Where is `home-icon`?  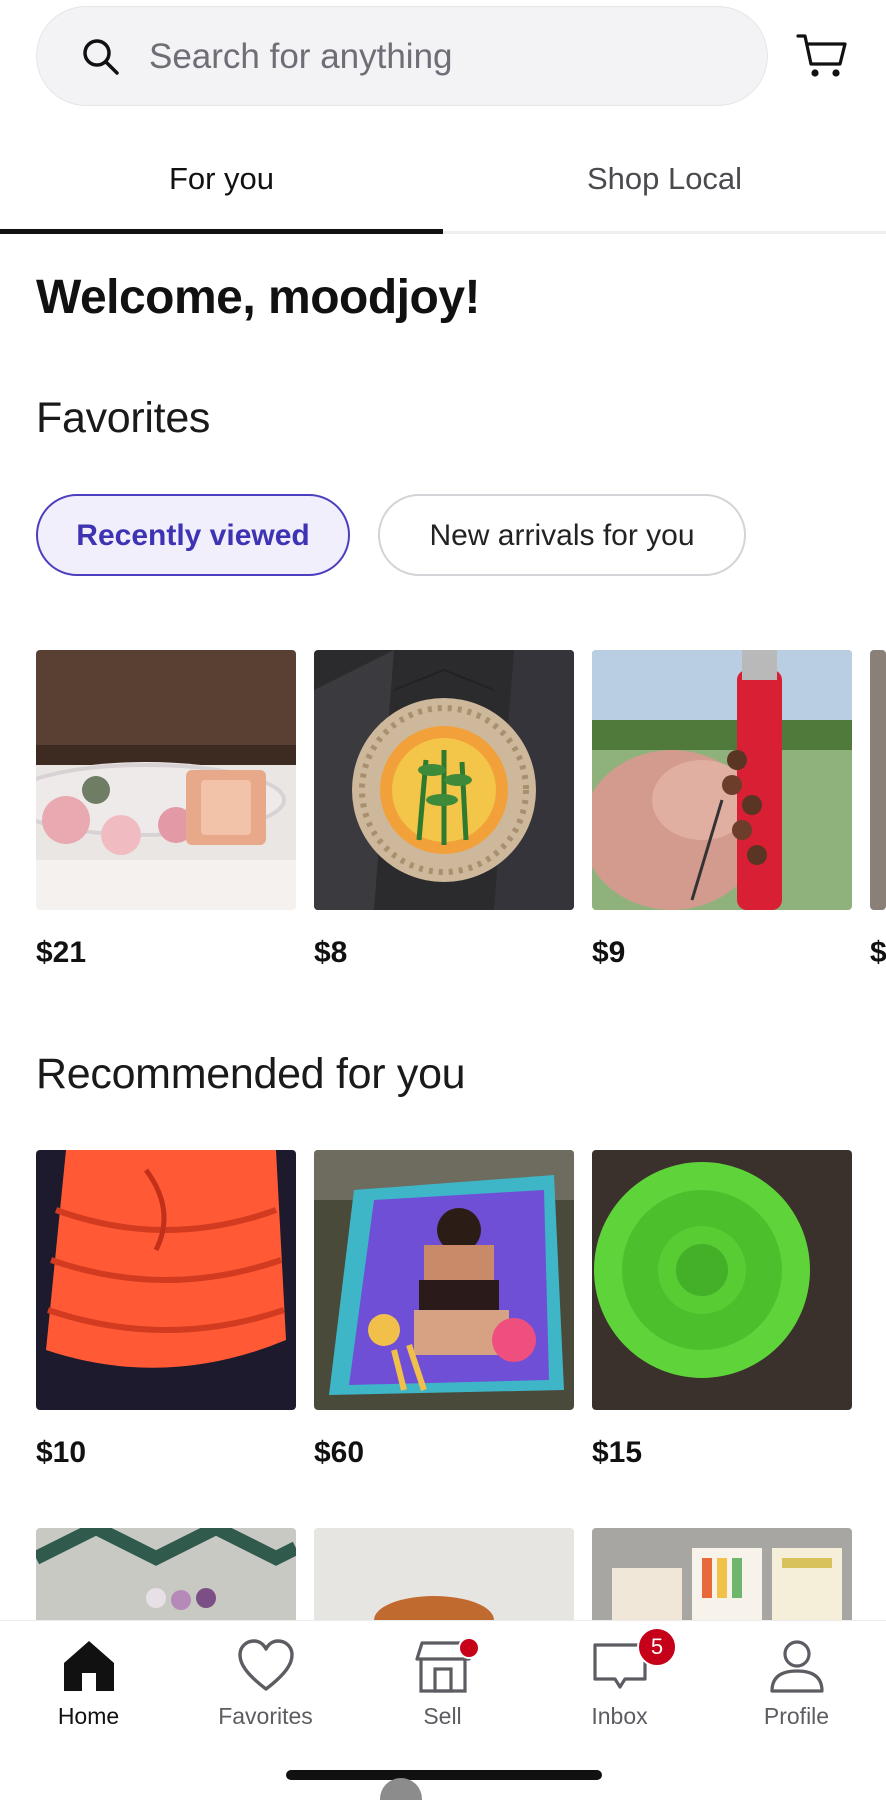 home-icon is located at coordinates (89, 1666).